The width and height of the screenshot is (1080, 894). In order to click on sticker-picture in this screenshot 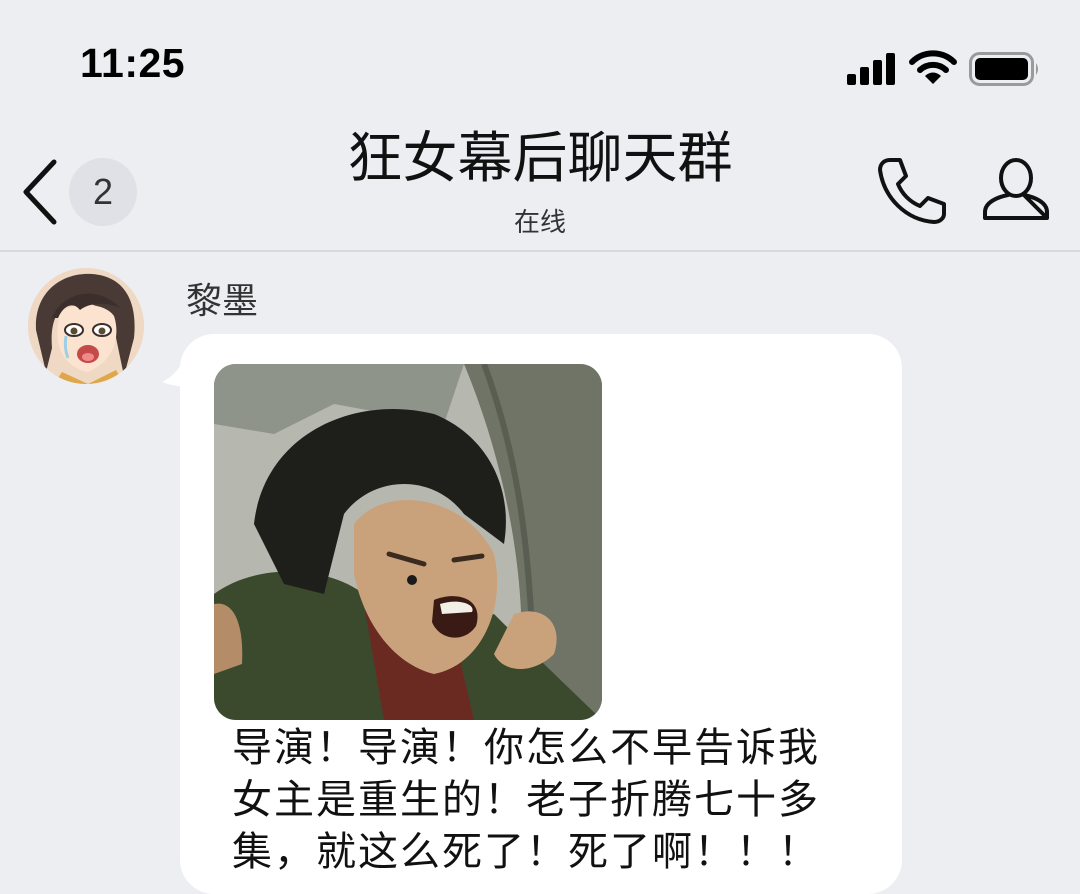, I will do `click(408, 542)`.